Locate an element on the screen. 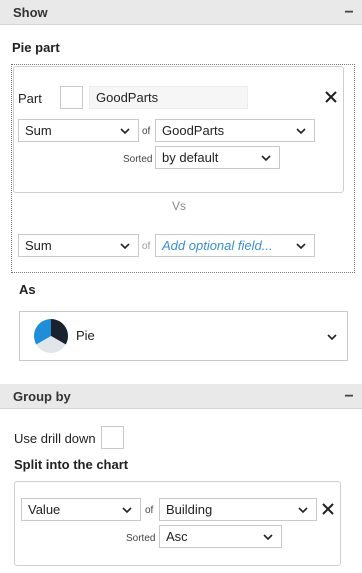  split-title: Split into the chart is located at coordinates (71, 464).